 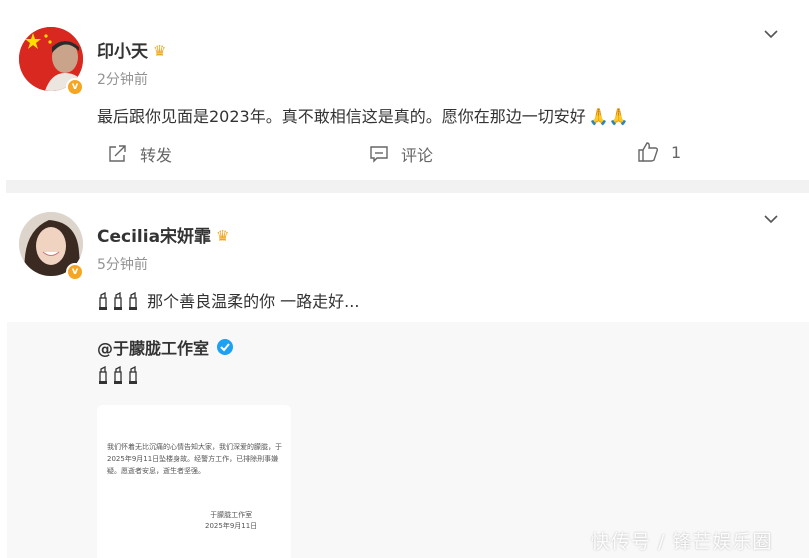 I want to click on post-actions: 转发 评论 1, so click(x=404, y=155).